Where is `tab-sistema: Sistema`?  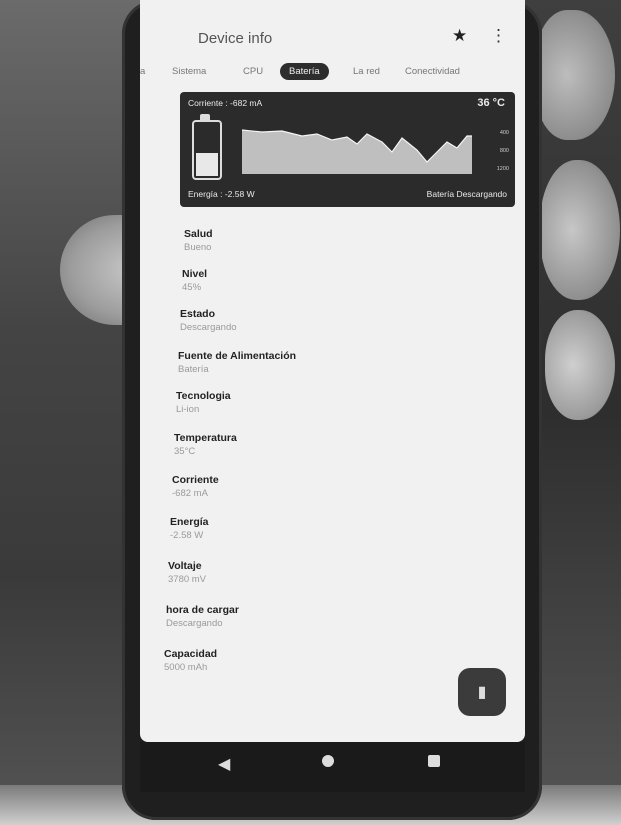 tab-sistema: Sistema is located at coordinates (189, 71).